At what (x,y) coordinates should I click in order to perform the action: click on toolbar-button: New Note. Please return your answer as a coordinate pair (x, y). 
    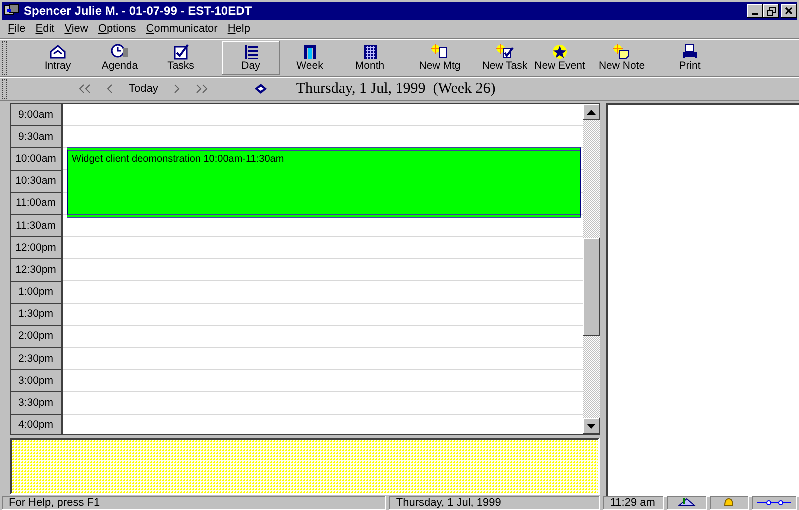
    Looking at the image, I should click on (622, 58).